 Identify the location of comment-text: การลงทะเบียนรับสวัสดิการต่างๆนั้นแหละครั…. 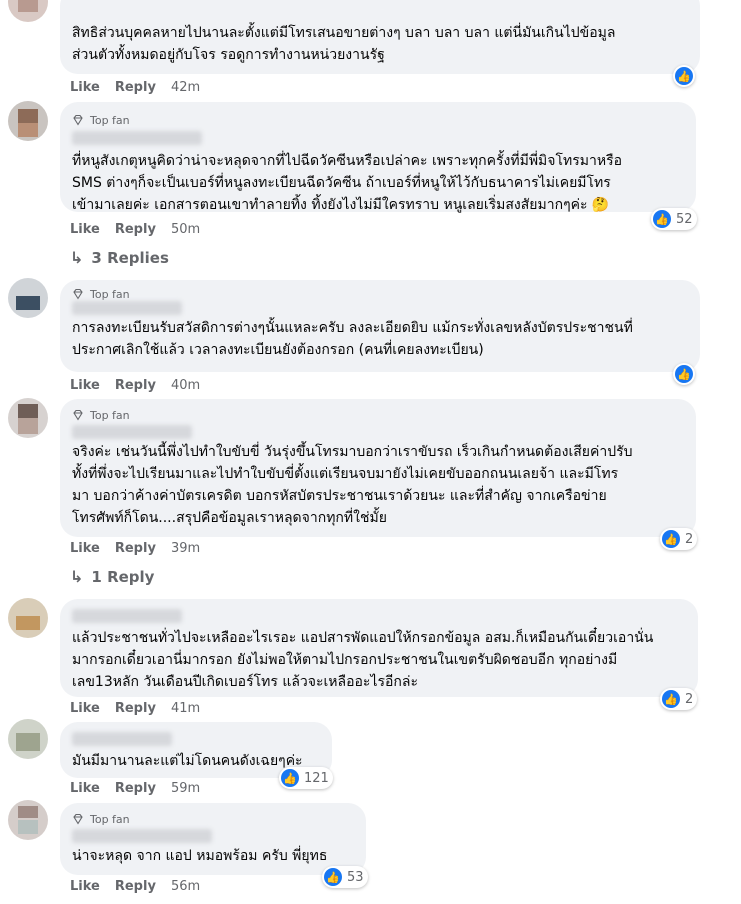
(352, 339).